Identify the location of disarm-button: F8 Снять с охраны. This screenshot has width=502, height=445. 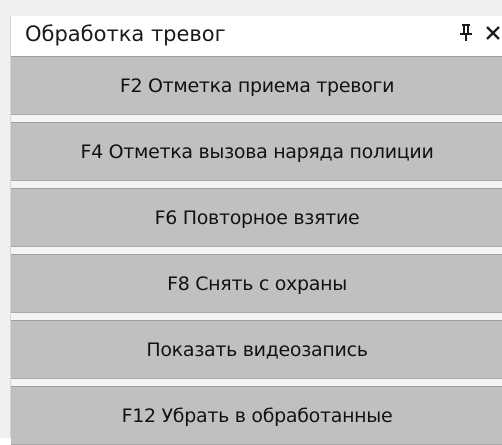
(256, 283).